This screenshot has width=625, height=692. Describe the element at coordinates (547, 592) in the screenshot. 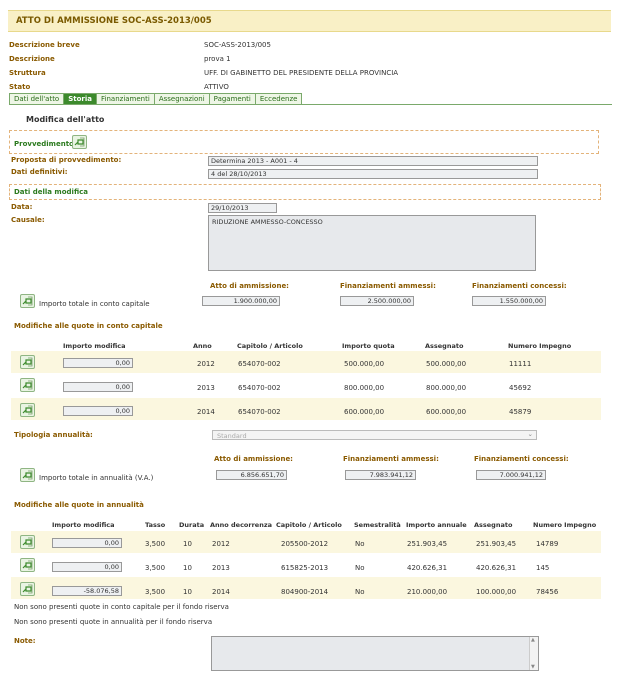

I see `ann-impegno-cell: 78456` at that location.